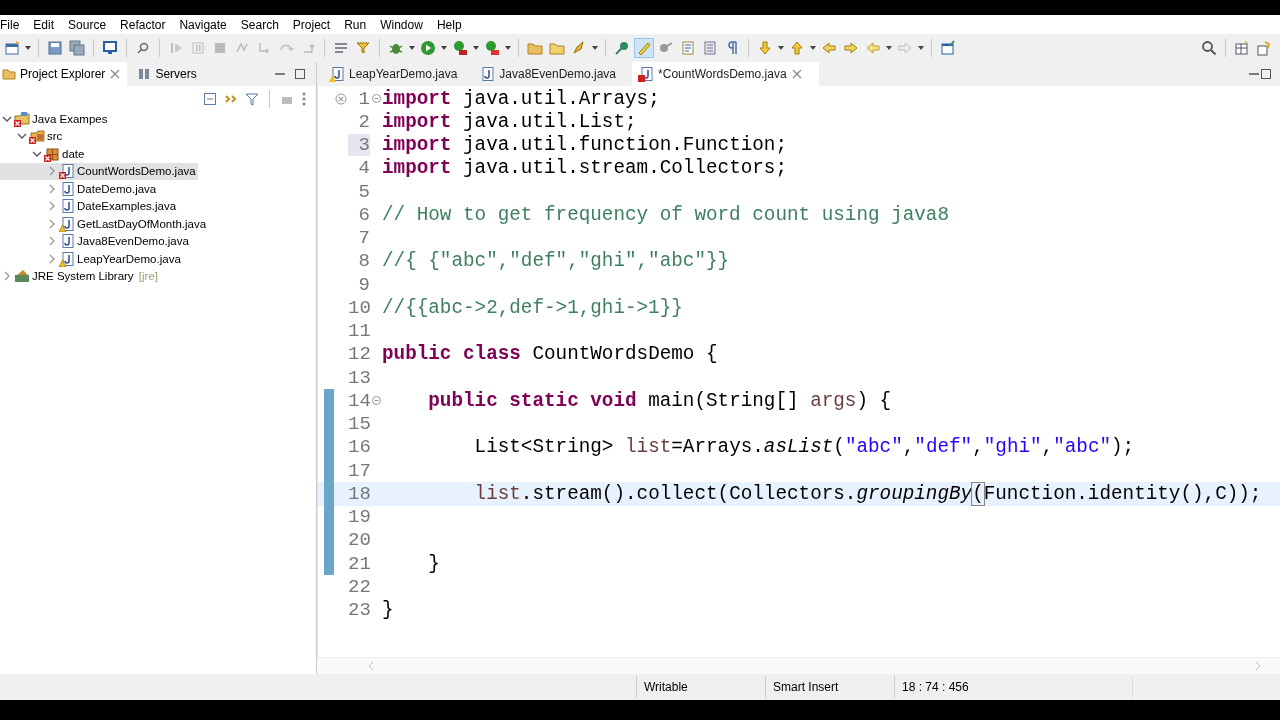 The image size is (1280, 720). Describe the element at coordinates (143, 48) in the screenshot. I see `magnifier-icon` at that location.